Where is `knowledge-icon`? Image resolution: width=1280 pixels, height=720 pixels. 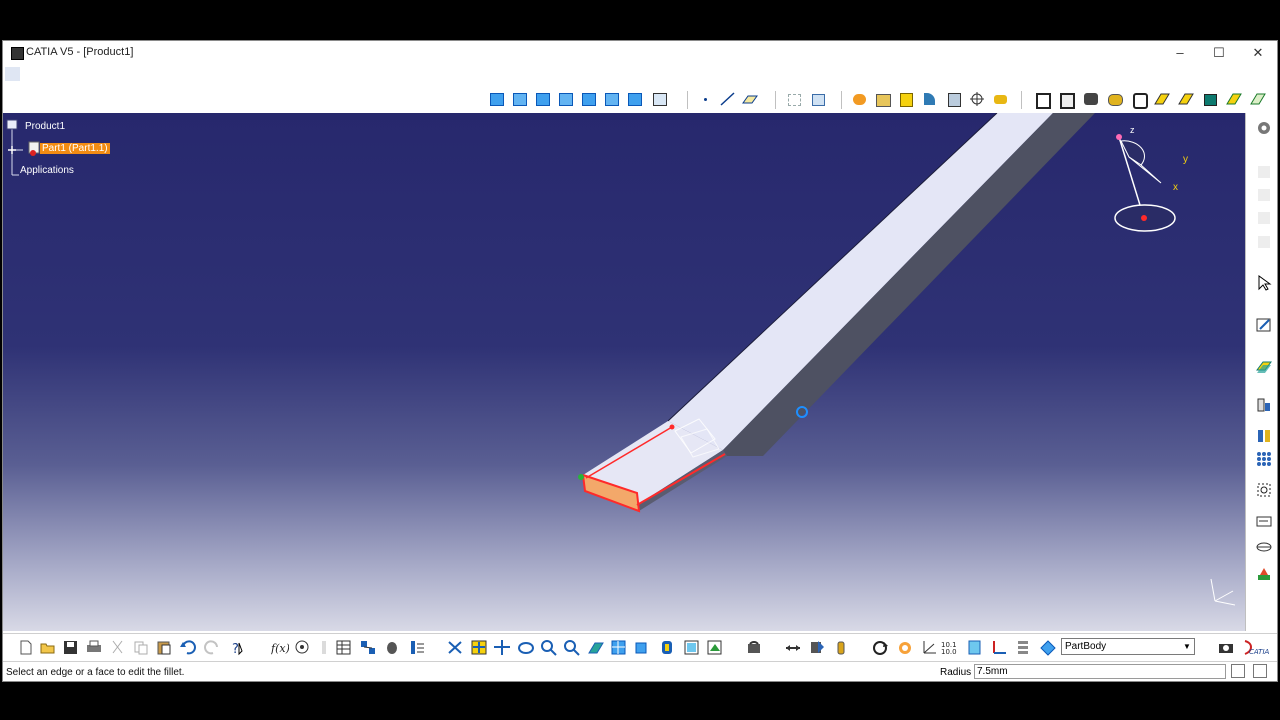 knowledge-icon is located at coordinates (302, 647).